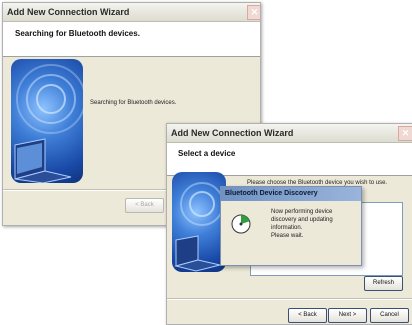 Image resolution: width=412 pixels, height=325 pixels. What do you see at coordinates (77, 33) in the screenshot?
I see `page-title: Searching for Bluetooth devices.` at bounding box center [77, 33].